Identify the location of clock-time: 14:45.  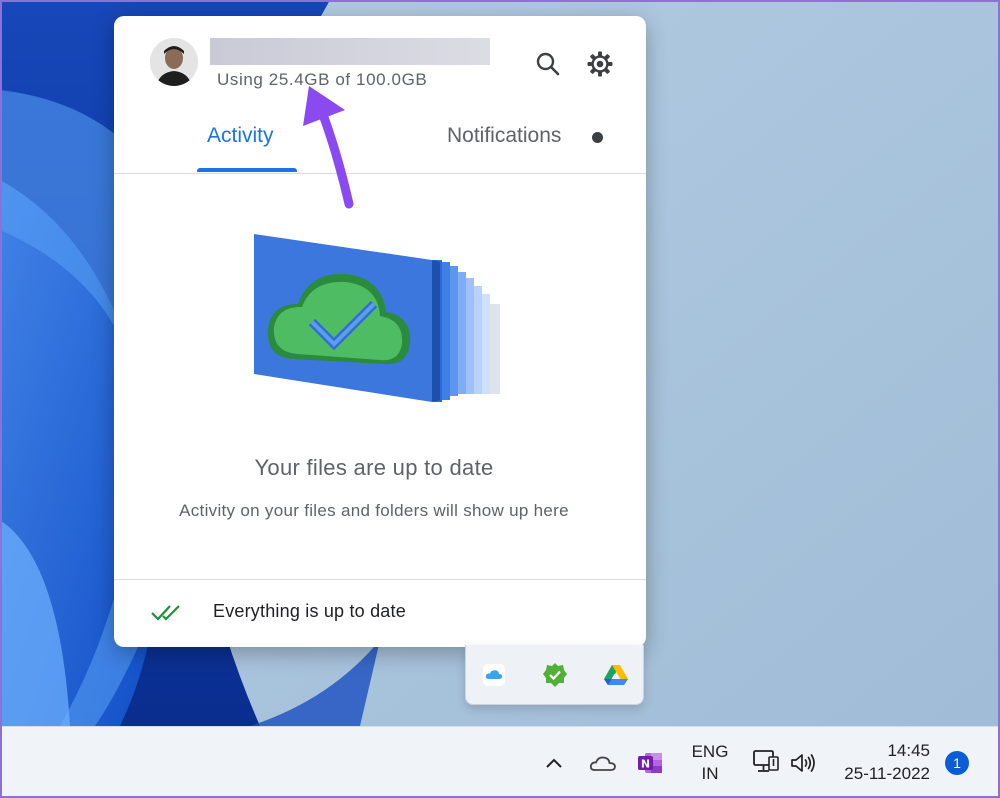
(908, 750).